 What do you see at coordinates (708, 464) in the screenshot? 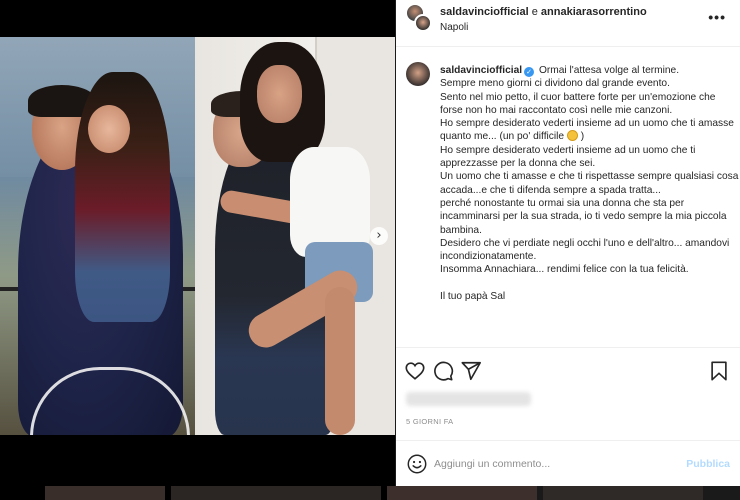
I see `publish-button: Pubblica` at bounding box center [708, 464].